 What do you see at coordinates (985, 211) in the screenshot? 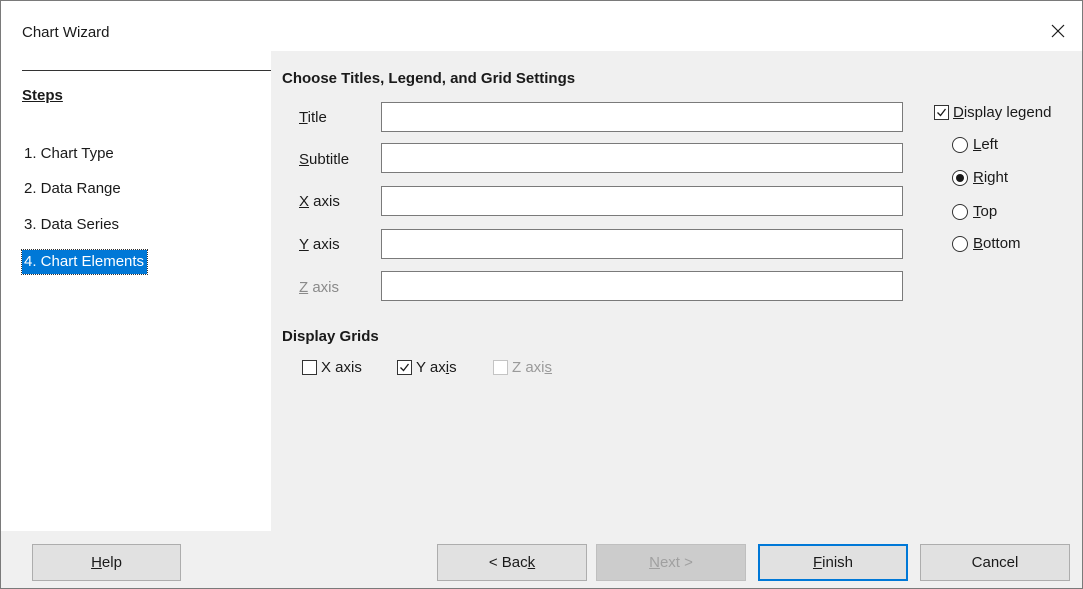
I see `legend-top-label: Top` at bounding box center [985, 211].